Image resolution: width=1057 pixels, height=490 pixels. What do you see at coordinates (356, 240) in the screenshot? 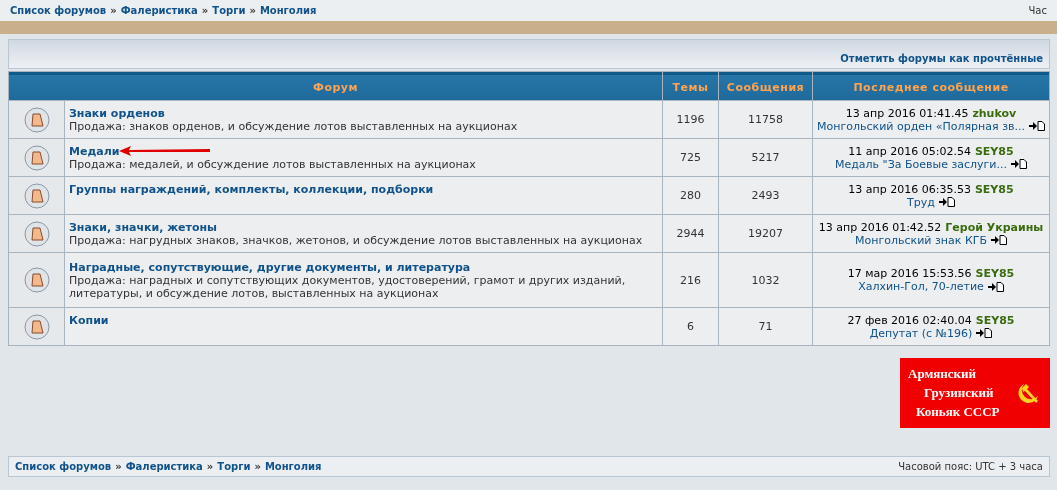
I see `forum-description: Продажа: нагрудных знаков, значков, жетонов, и обсуждение лотов выставленных на аукционах` at bounding box center [356, 240].